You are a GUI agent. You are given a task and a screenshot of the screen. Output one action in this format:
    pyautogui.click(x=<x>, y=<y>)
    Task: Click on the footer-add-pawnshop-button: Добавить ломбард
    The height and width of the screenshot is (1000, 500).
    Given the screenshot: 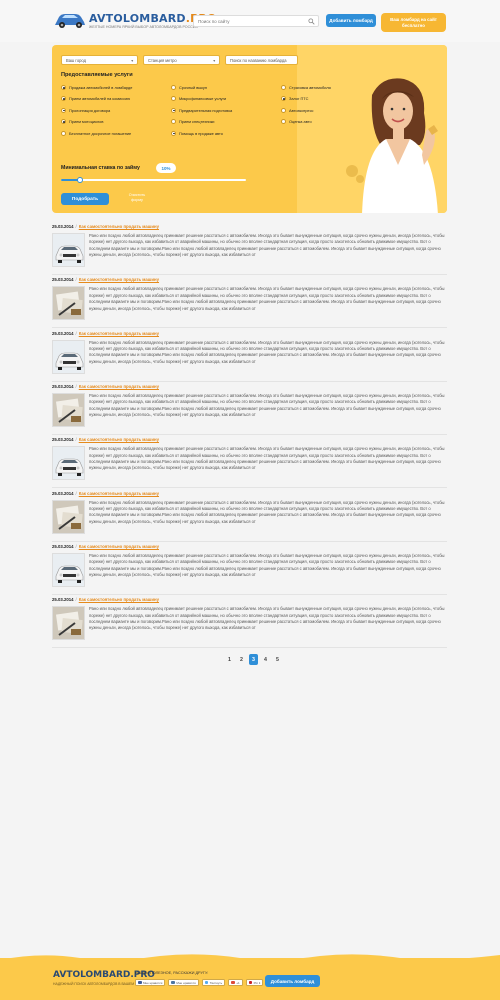 What is the action you would take?
    pyautogui.click(x=292, y=981)
    